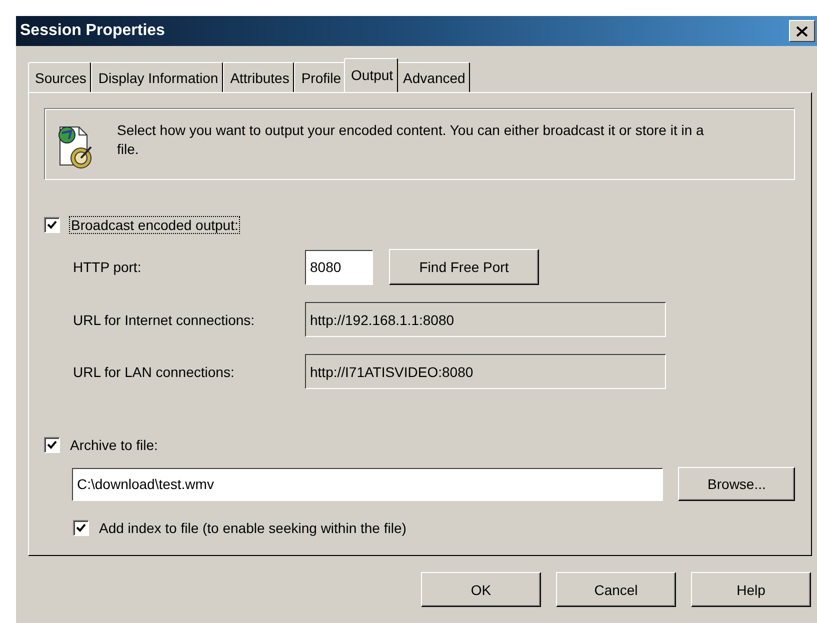 This screenshot has height=623, width=817. What do you see at coordinates (371, 75) in the screenshot?
I see `tab: Output` at bounding box center [371, 75].